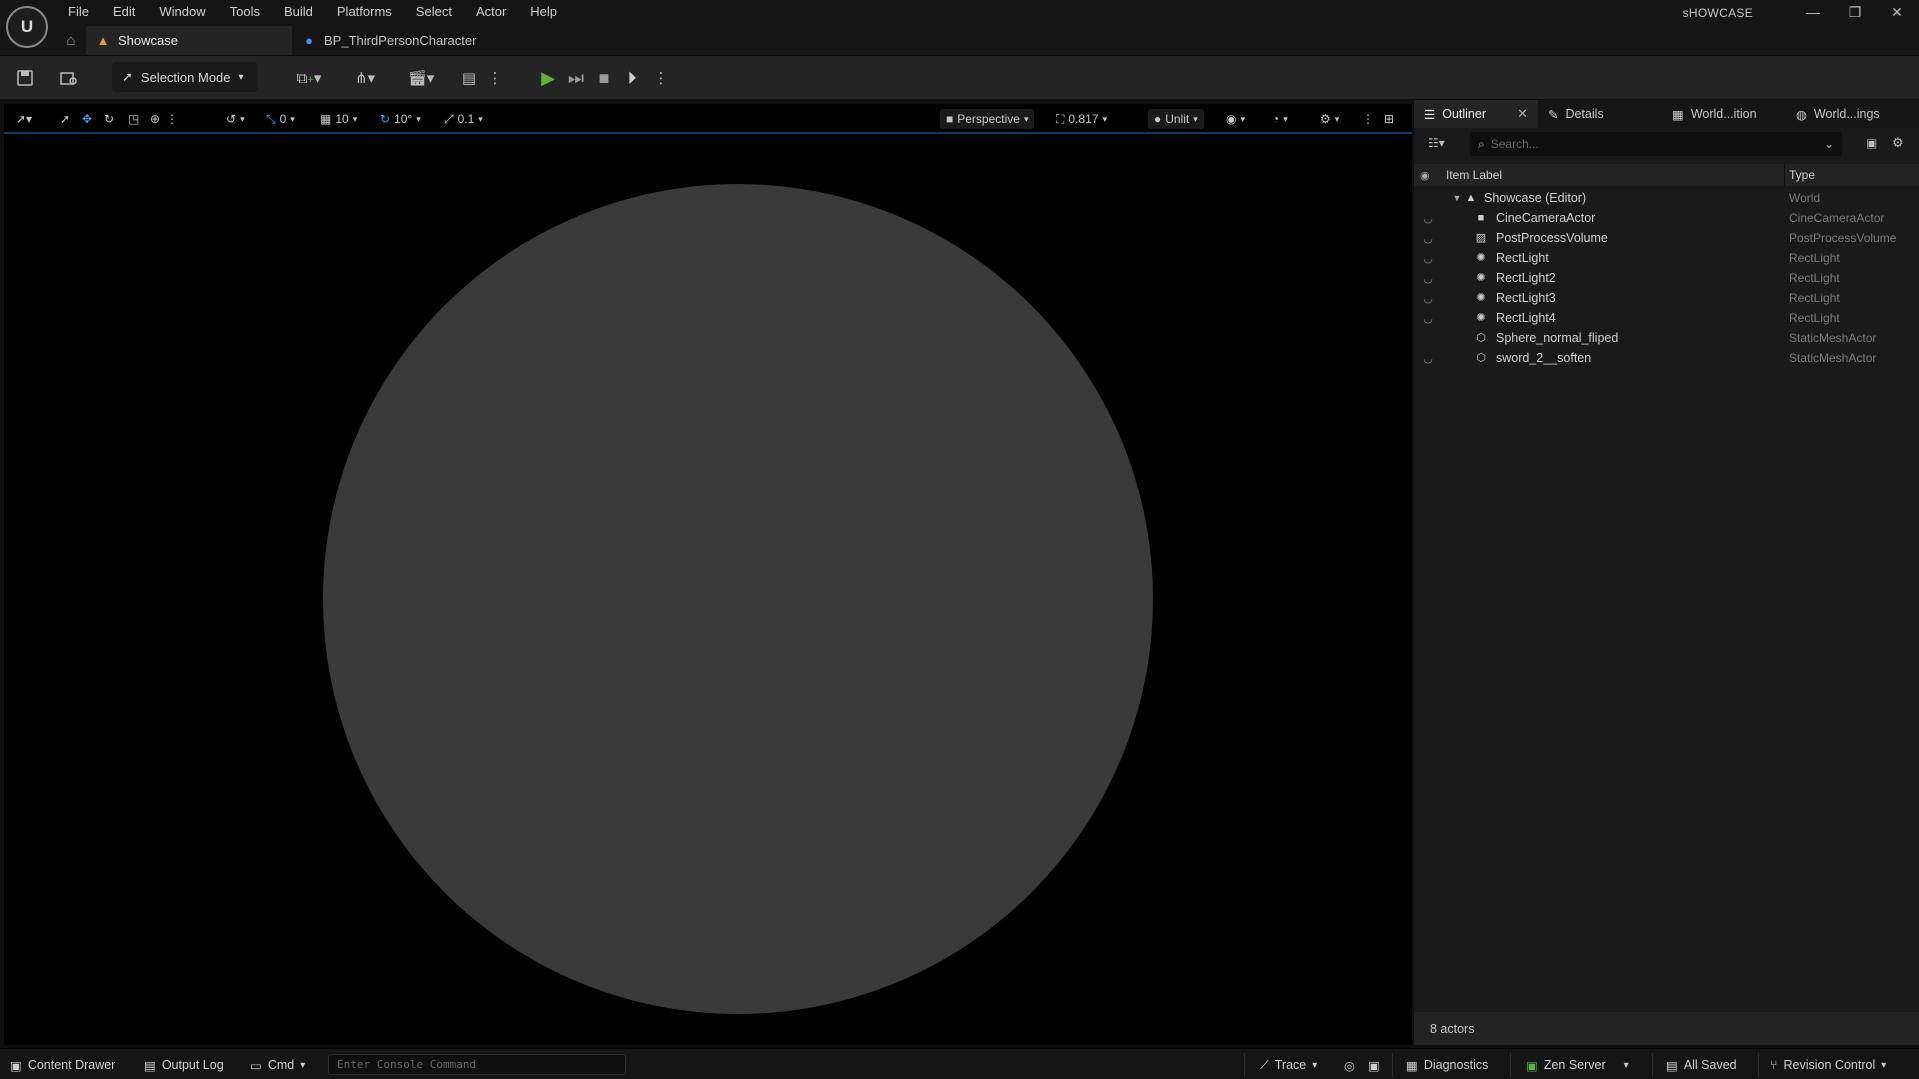  Describe the element at coordinates (24, 119) in the screenshot. I see `viewport-options-icon: ➚▾` at that location.